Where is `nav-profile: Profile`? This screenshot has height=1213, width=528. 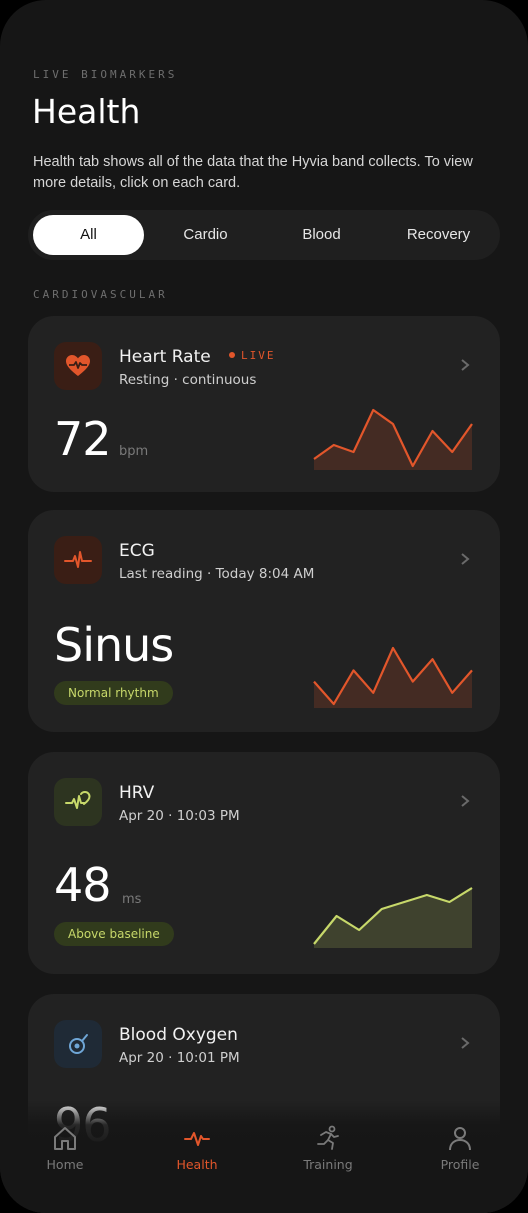 nav-profile: Profile is located at coordinates (460, 1148).